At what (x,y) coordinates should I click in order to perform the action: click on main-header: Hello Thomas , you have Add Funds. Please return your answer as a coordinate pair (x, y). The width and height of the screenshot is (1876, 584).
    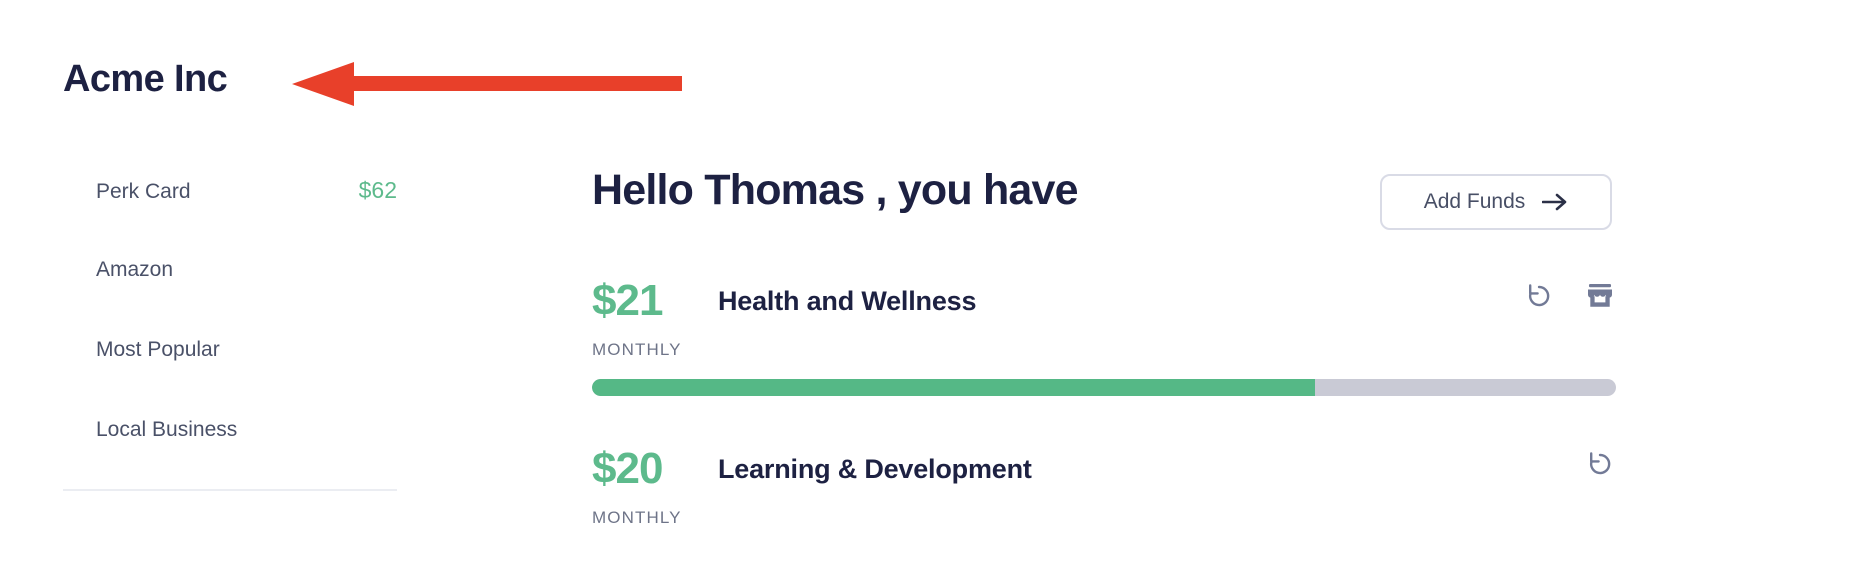
    Looking at the image, I should click on (1234, 202).